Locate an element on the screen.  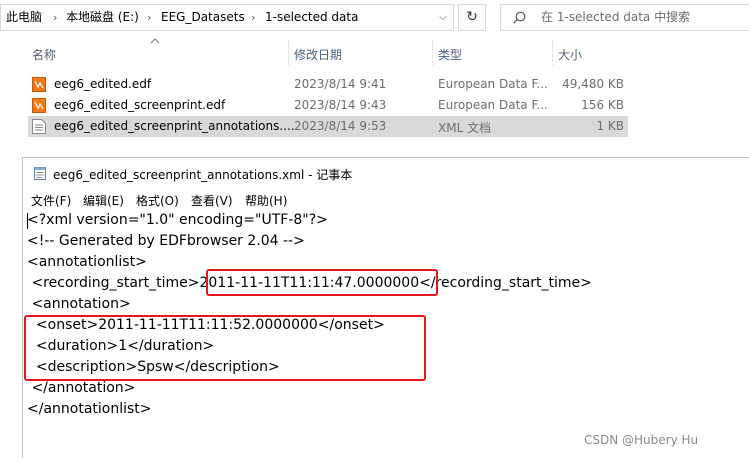
file-date: 2023/8/14 9:41 is located at coordinates (340, 84).